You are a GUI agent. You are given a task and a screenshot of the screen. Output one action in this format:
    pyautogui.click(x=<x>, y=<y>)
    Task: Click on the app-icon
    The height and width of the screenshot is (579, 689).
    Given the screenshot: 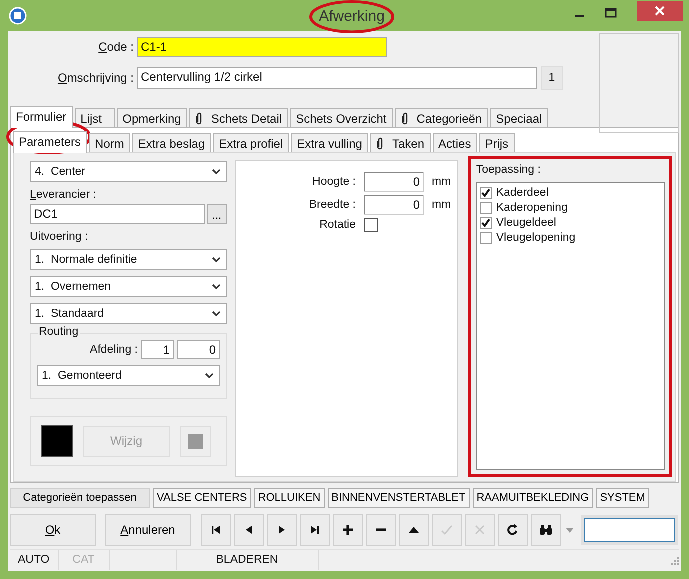 What is the action you would take?
    pyautogui.click(x=18, y=15)
    